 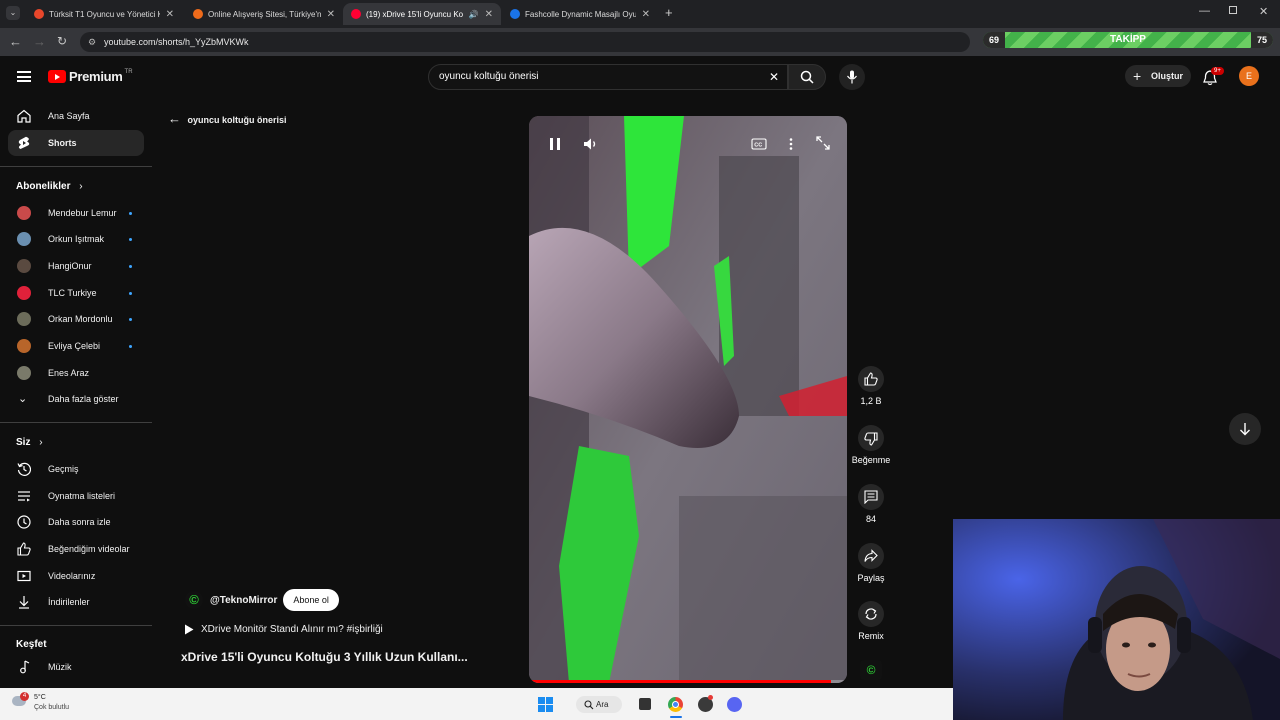 I want to click on sidebar-item-subscription: HangiOnur, so click(x=76, y=266).